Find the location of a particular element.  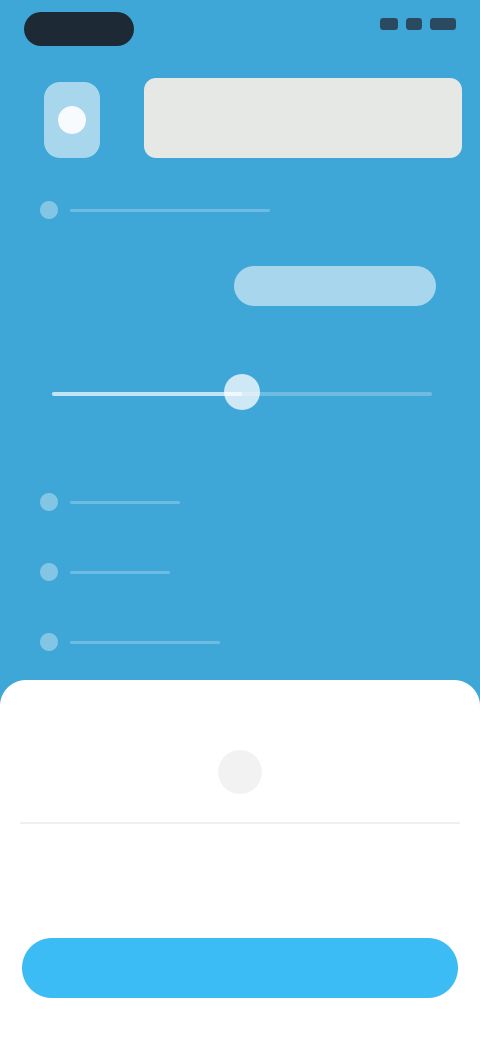

slider-fill is located at coordinates (147, 394).